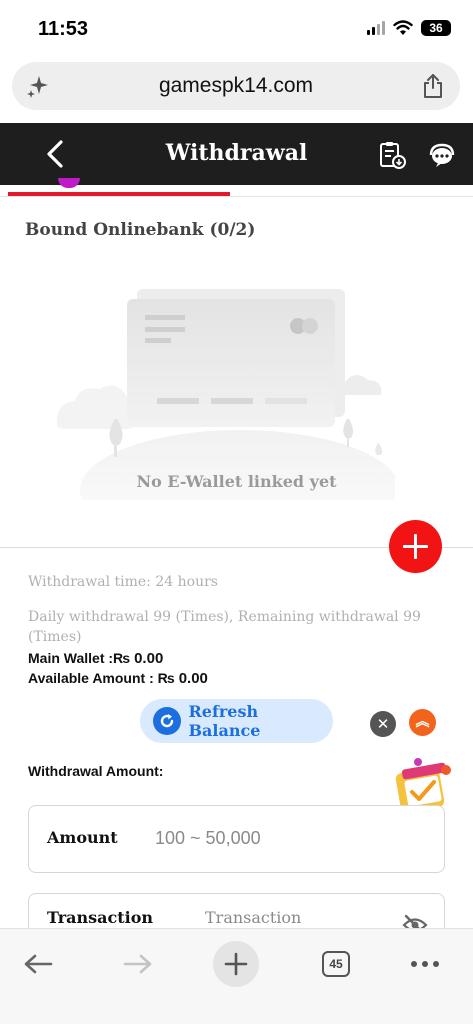  I want to click on browser-toolbar: 45, so click(236, 976).